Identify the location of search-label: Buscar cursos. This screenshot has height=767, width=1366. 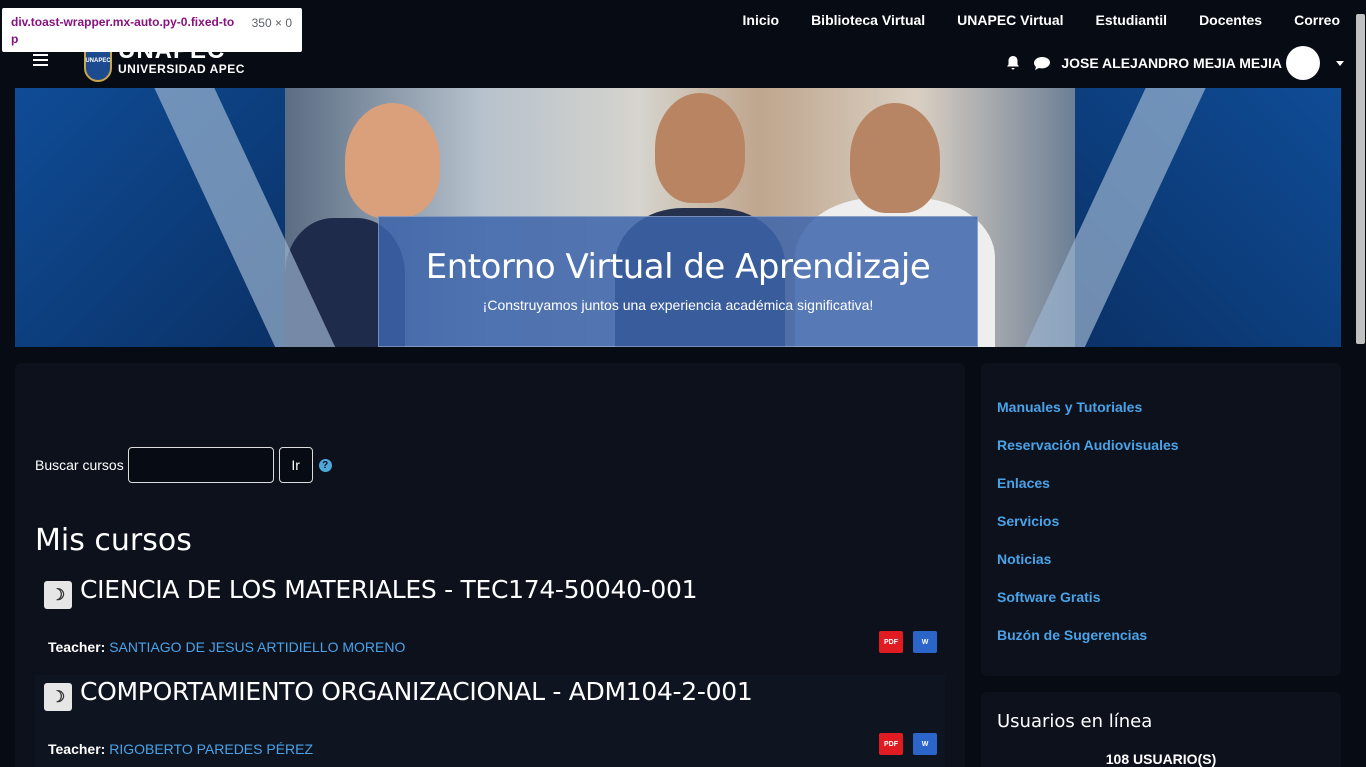
(79, 465).